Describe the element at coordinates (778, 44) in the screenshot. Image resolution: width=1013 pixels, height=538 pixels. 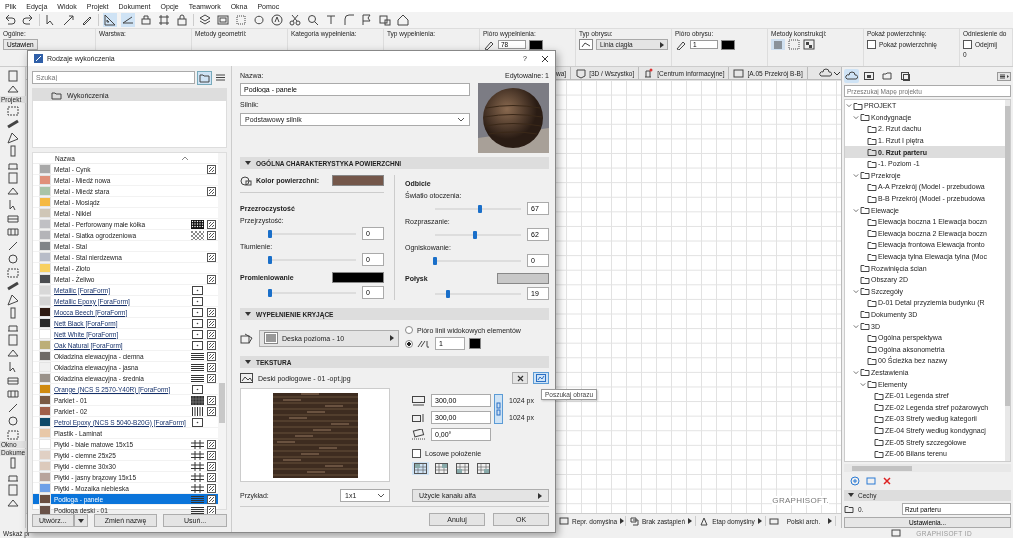
I see `hatch-icon` at that location.